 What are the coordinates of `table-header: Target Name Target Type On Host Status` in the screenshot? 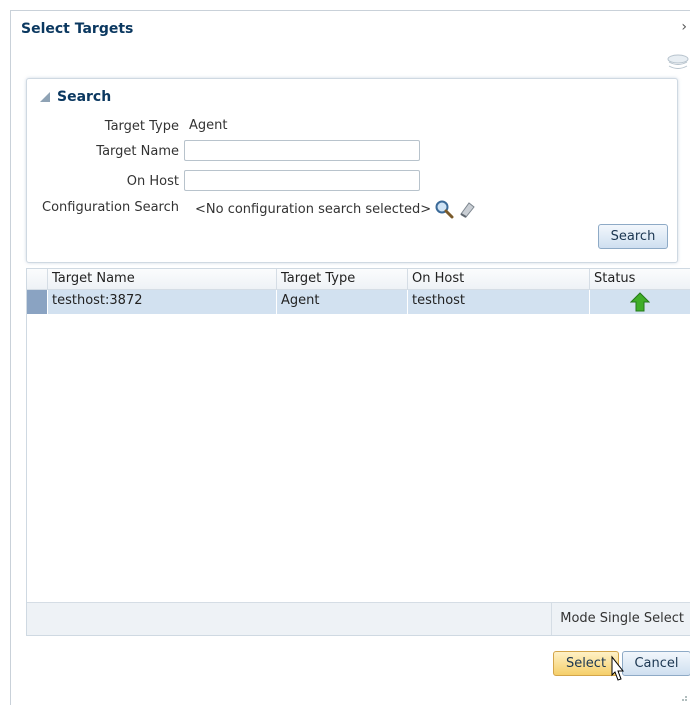 It's located at (358, 279).